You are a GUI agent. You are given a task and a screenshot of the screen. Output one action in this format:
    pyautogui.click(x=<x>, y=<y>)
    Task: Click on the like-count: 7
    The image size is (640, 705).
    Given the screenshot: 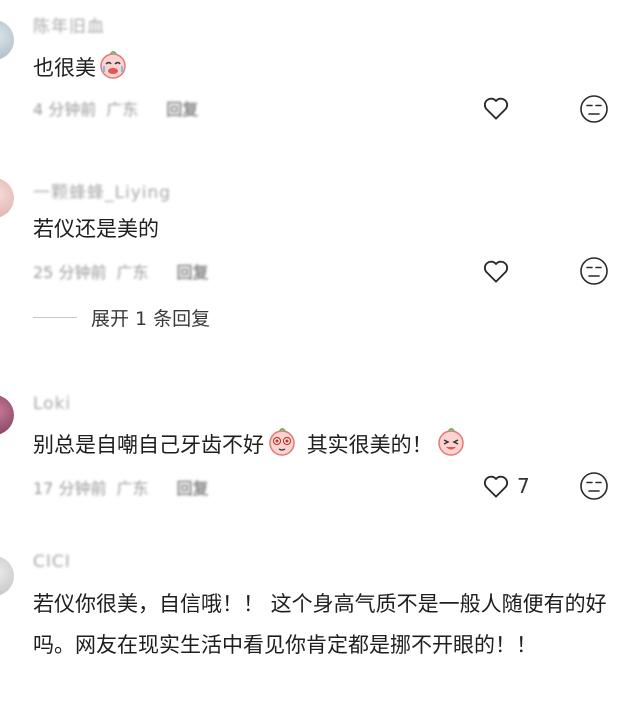 What is the action you would take?
    pyautogui.click(x=523, y=486)
    